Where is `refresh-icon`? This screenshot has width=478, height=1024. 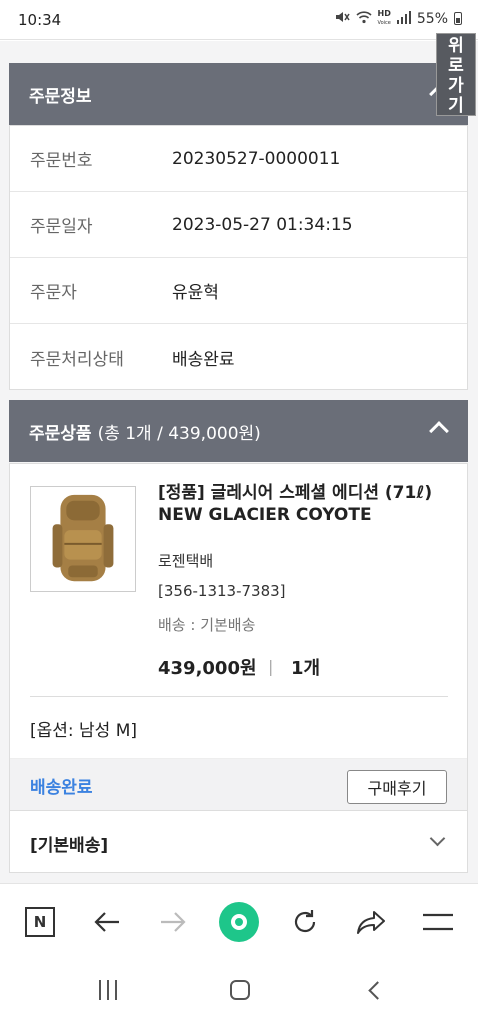 refresh-icon is located at coordinates (305, 921).